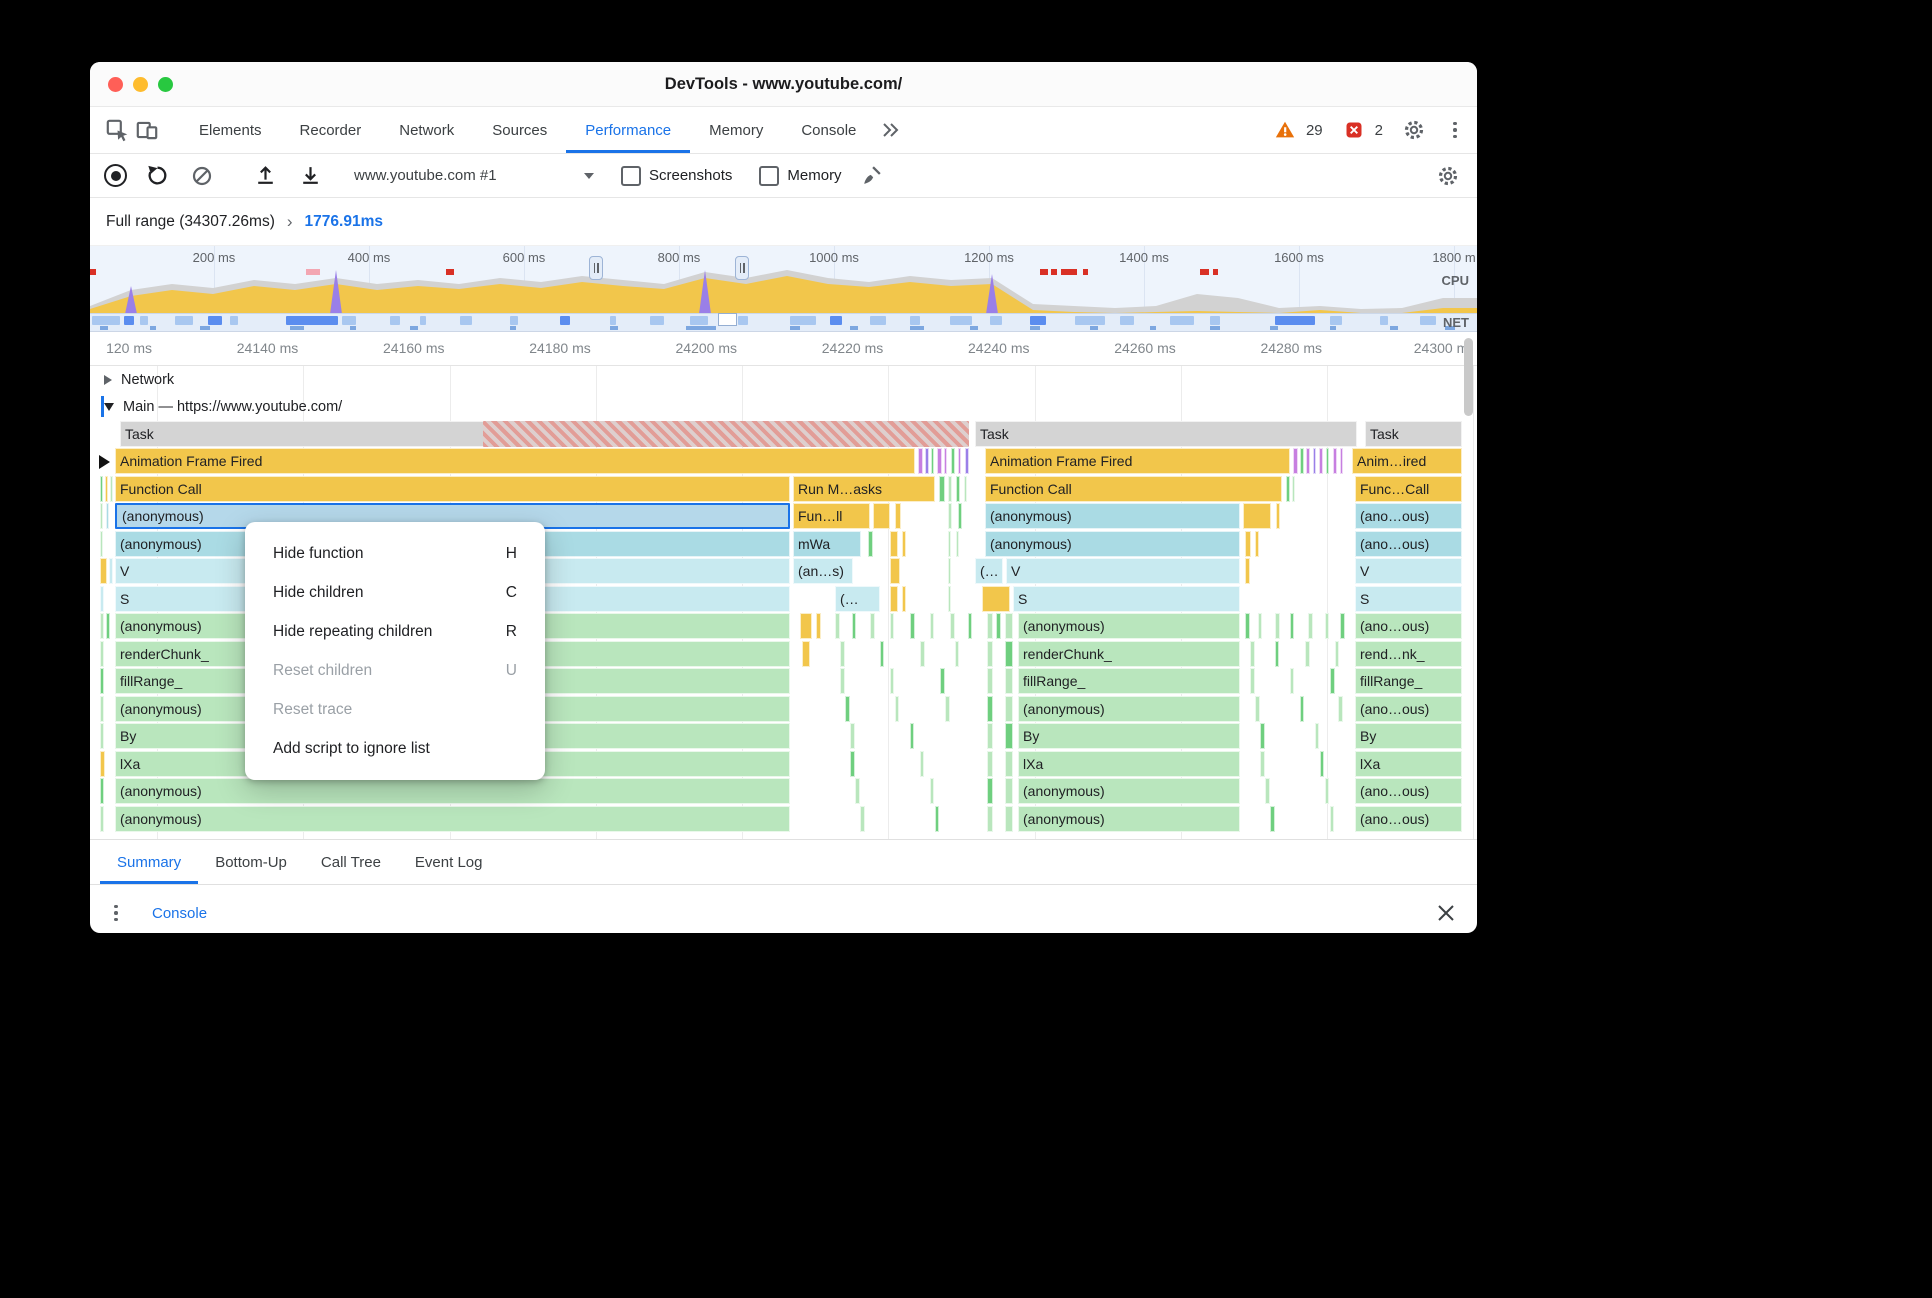 The image size is (1932, 1298). I want to click on flame-frame-mwa: mWa, so click(827, 544).